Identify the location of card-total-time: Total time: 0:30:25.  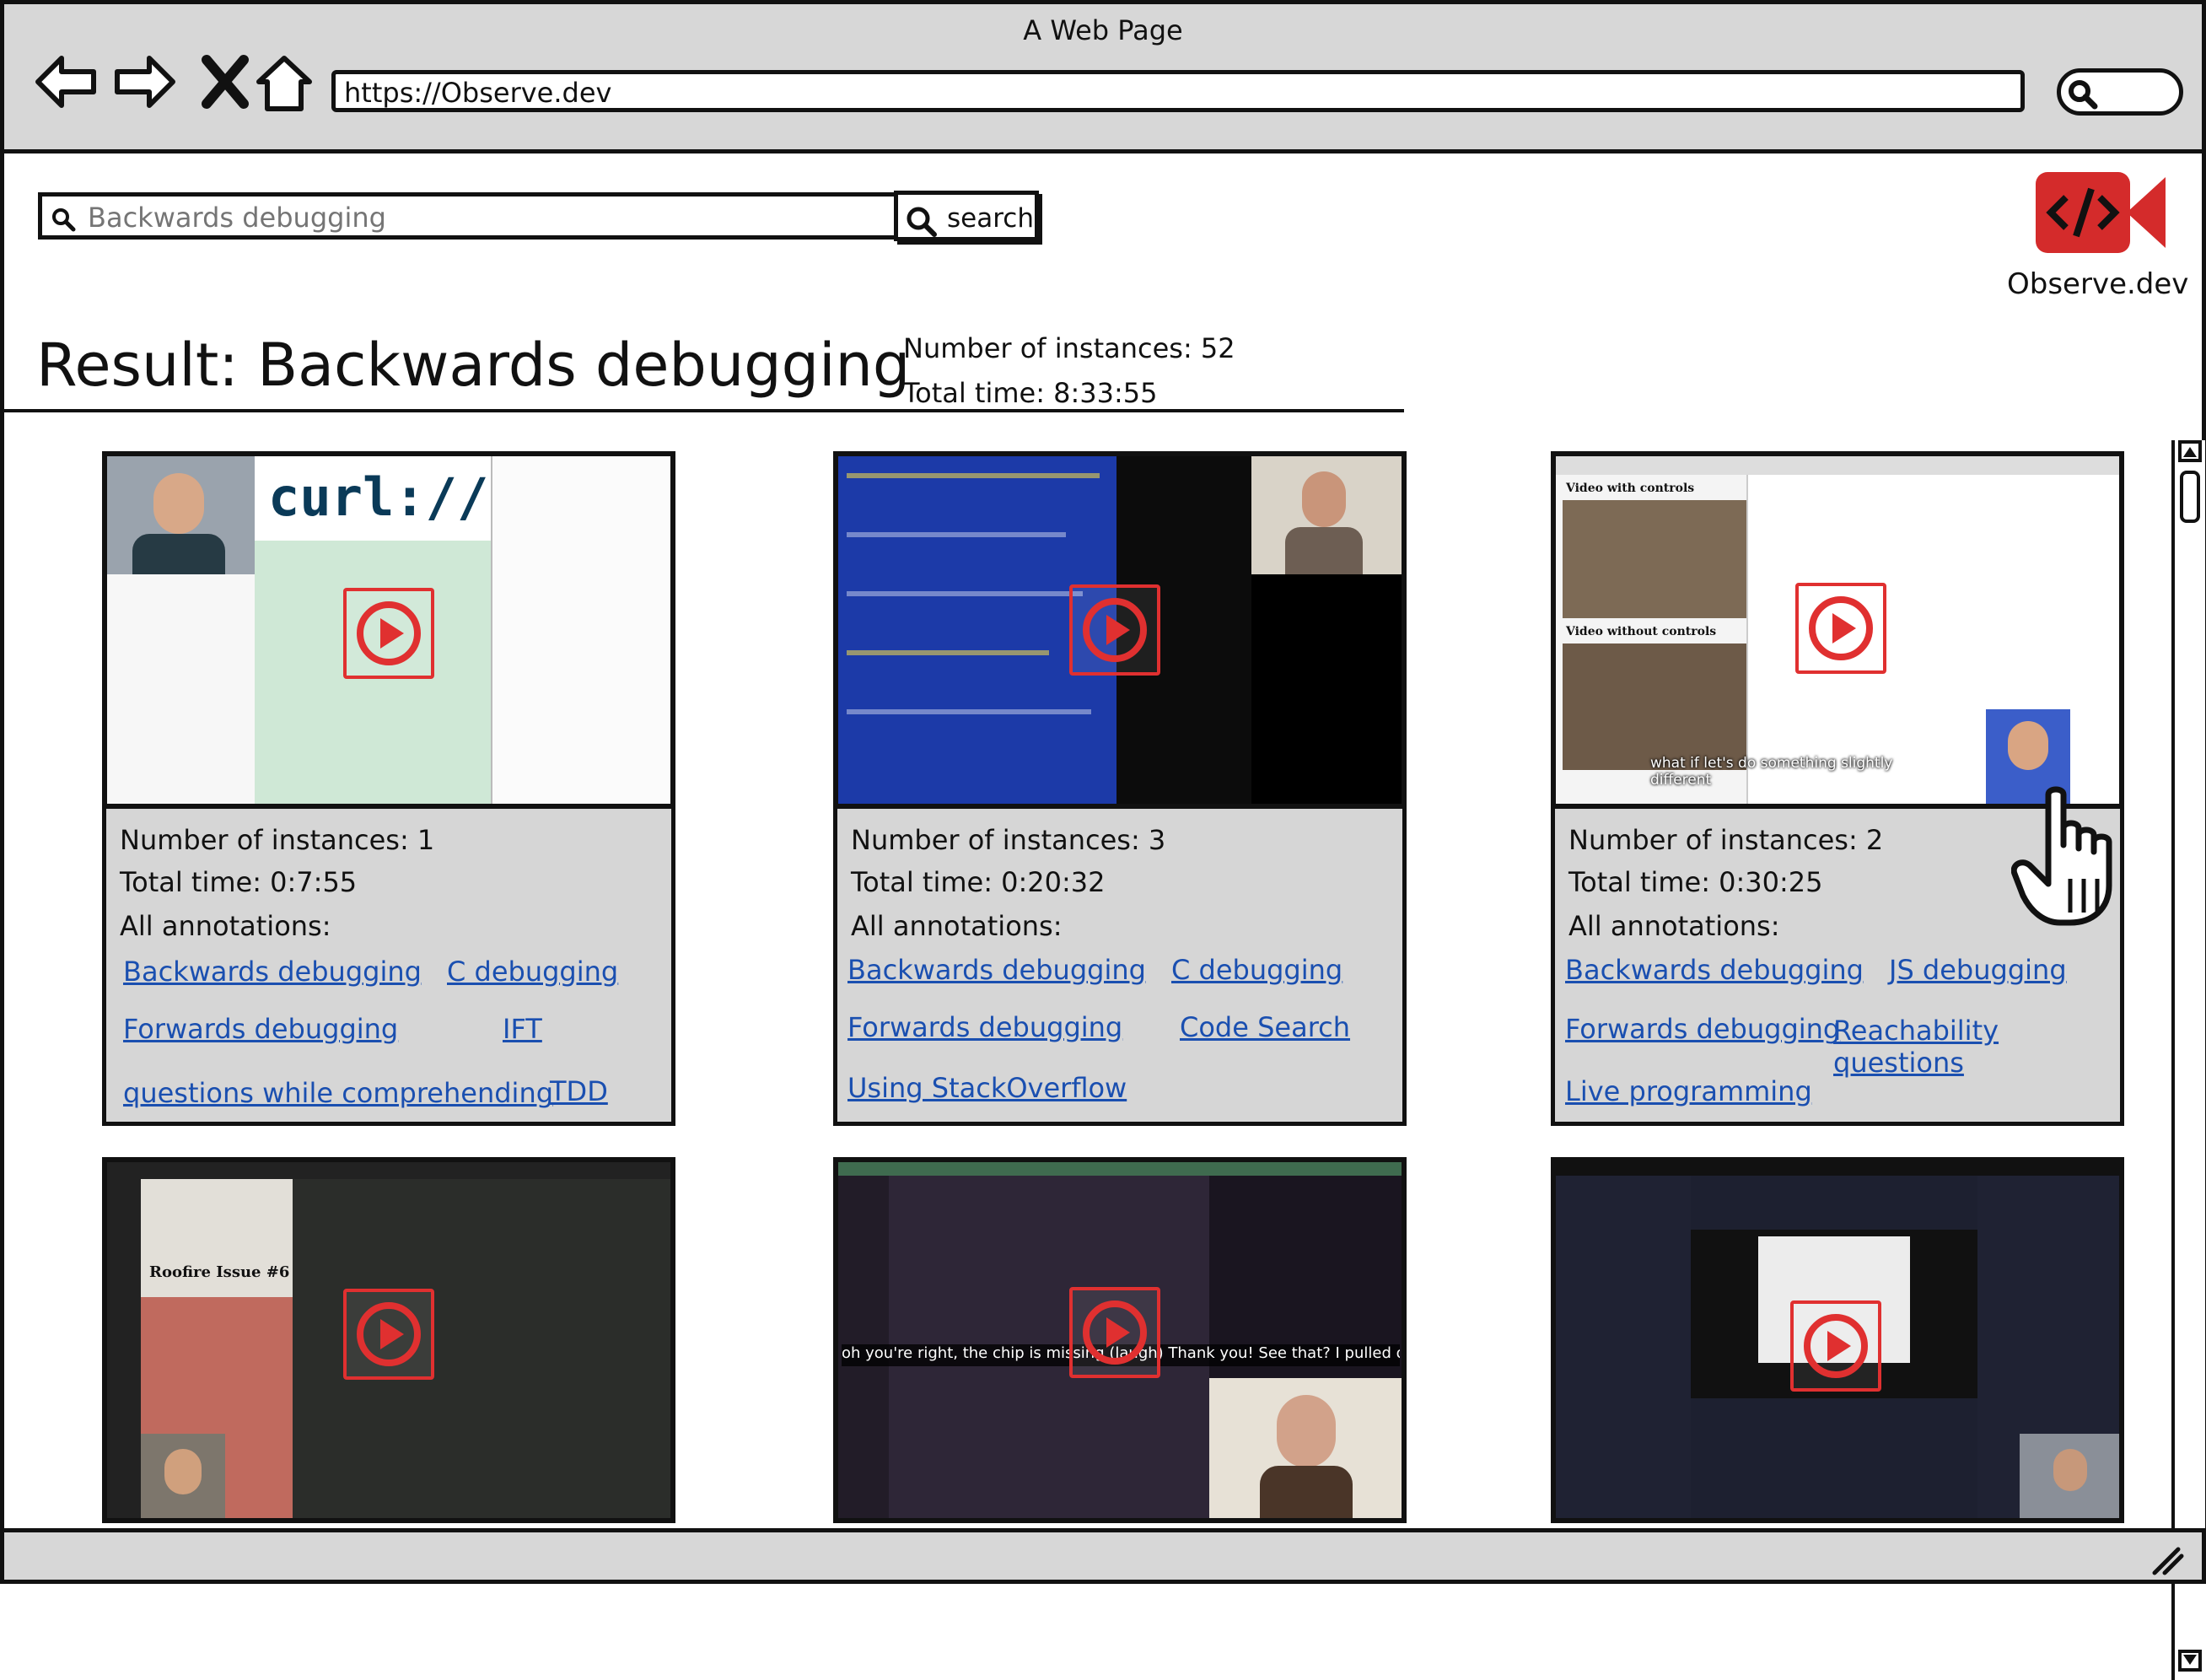
(1695, 882).